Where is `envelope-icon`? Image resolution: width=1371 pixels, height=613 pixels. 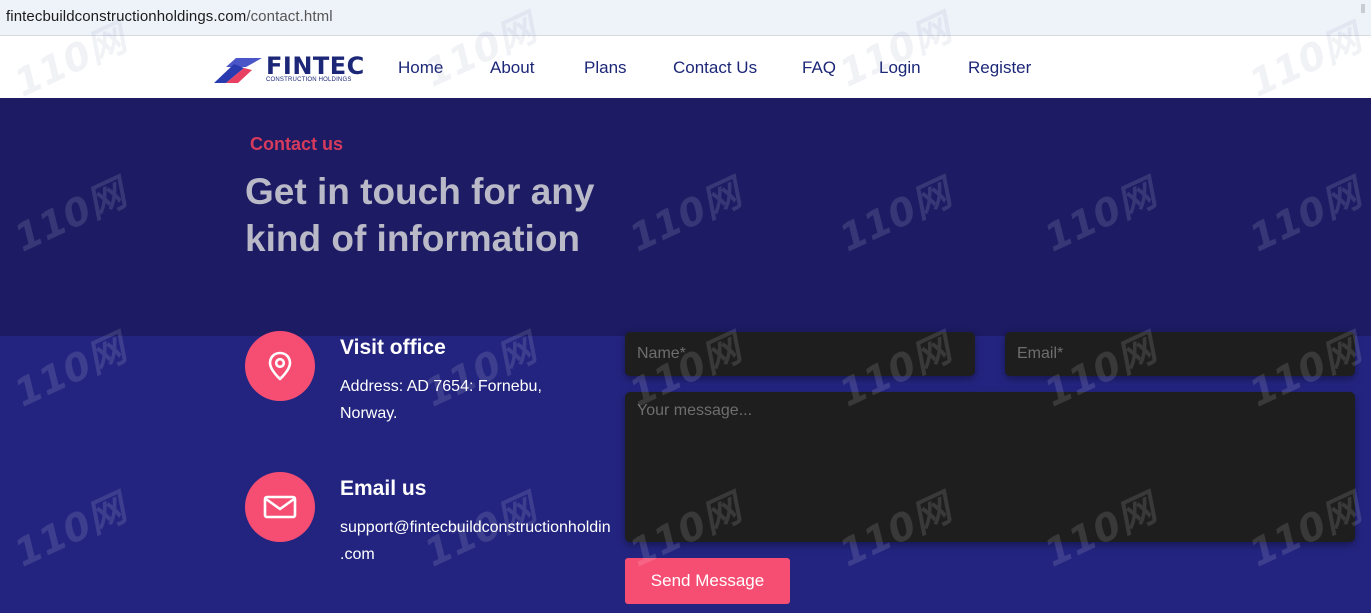
envelope-icon is located at coordinates (280, 507).